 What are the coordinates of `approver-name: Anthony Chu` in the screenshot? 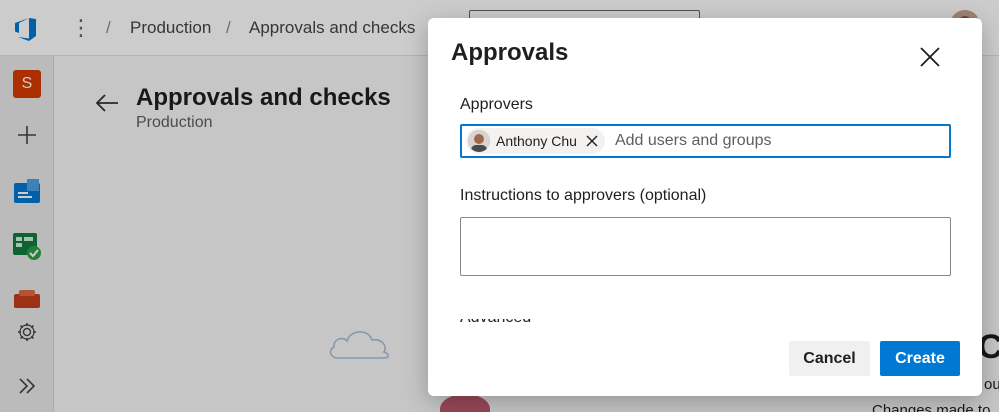 It's located at (536, 141).